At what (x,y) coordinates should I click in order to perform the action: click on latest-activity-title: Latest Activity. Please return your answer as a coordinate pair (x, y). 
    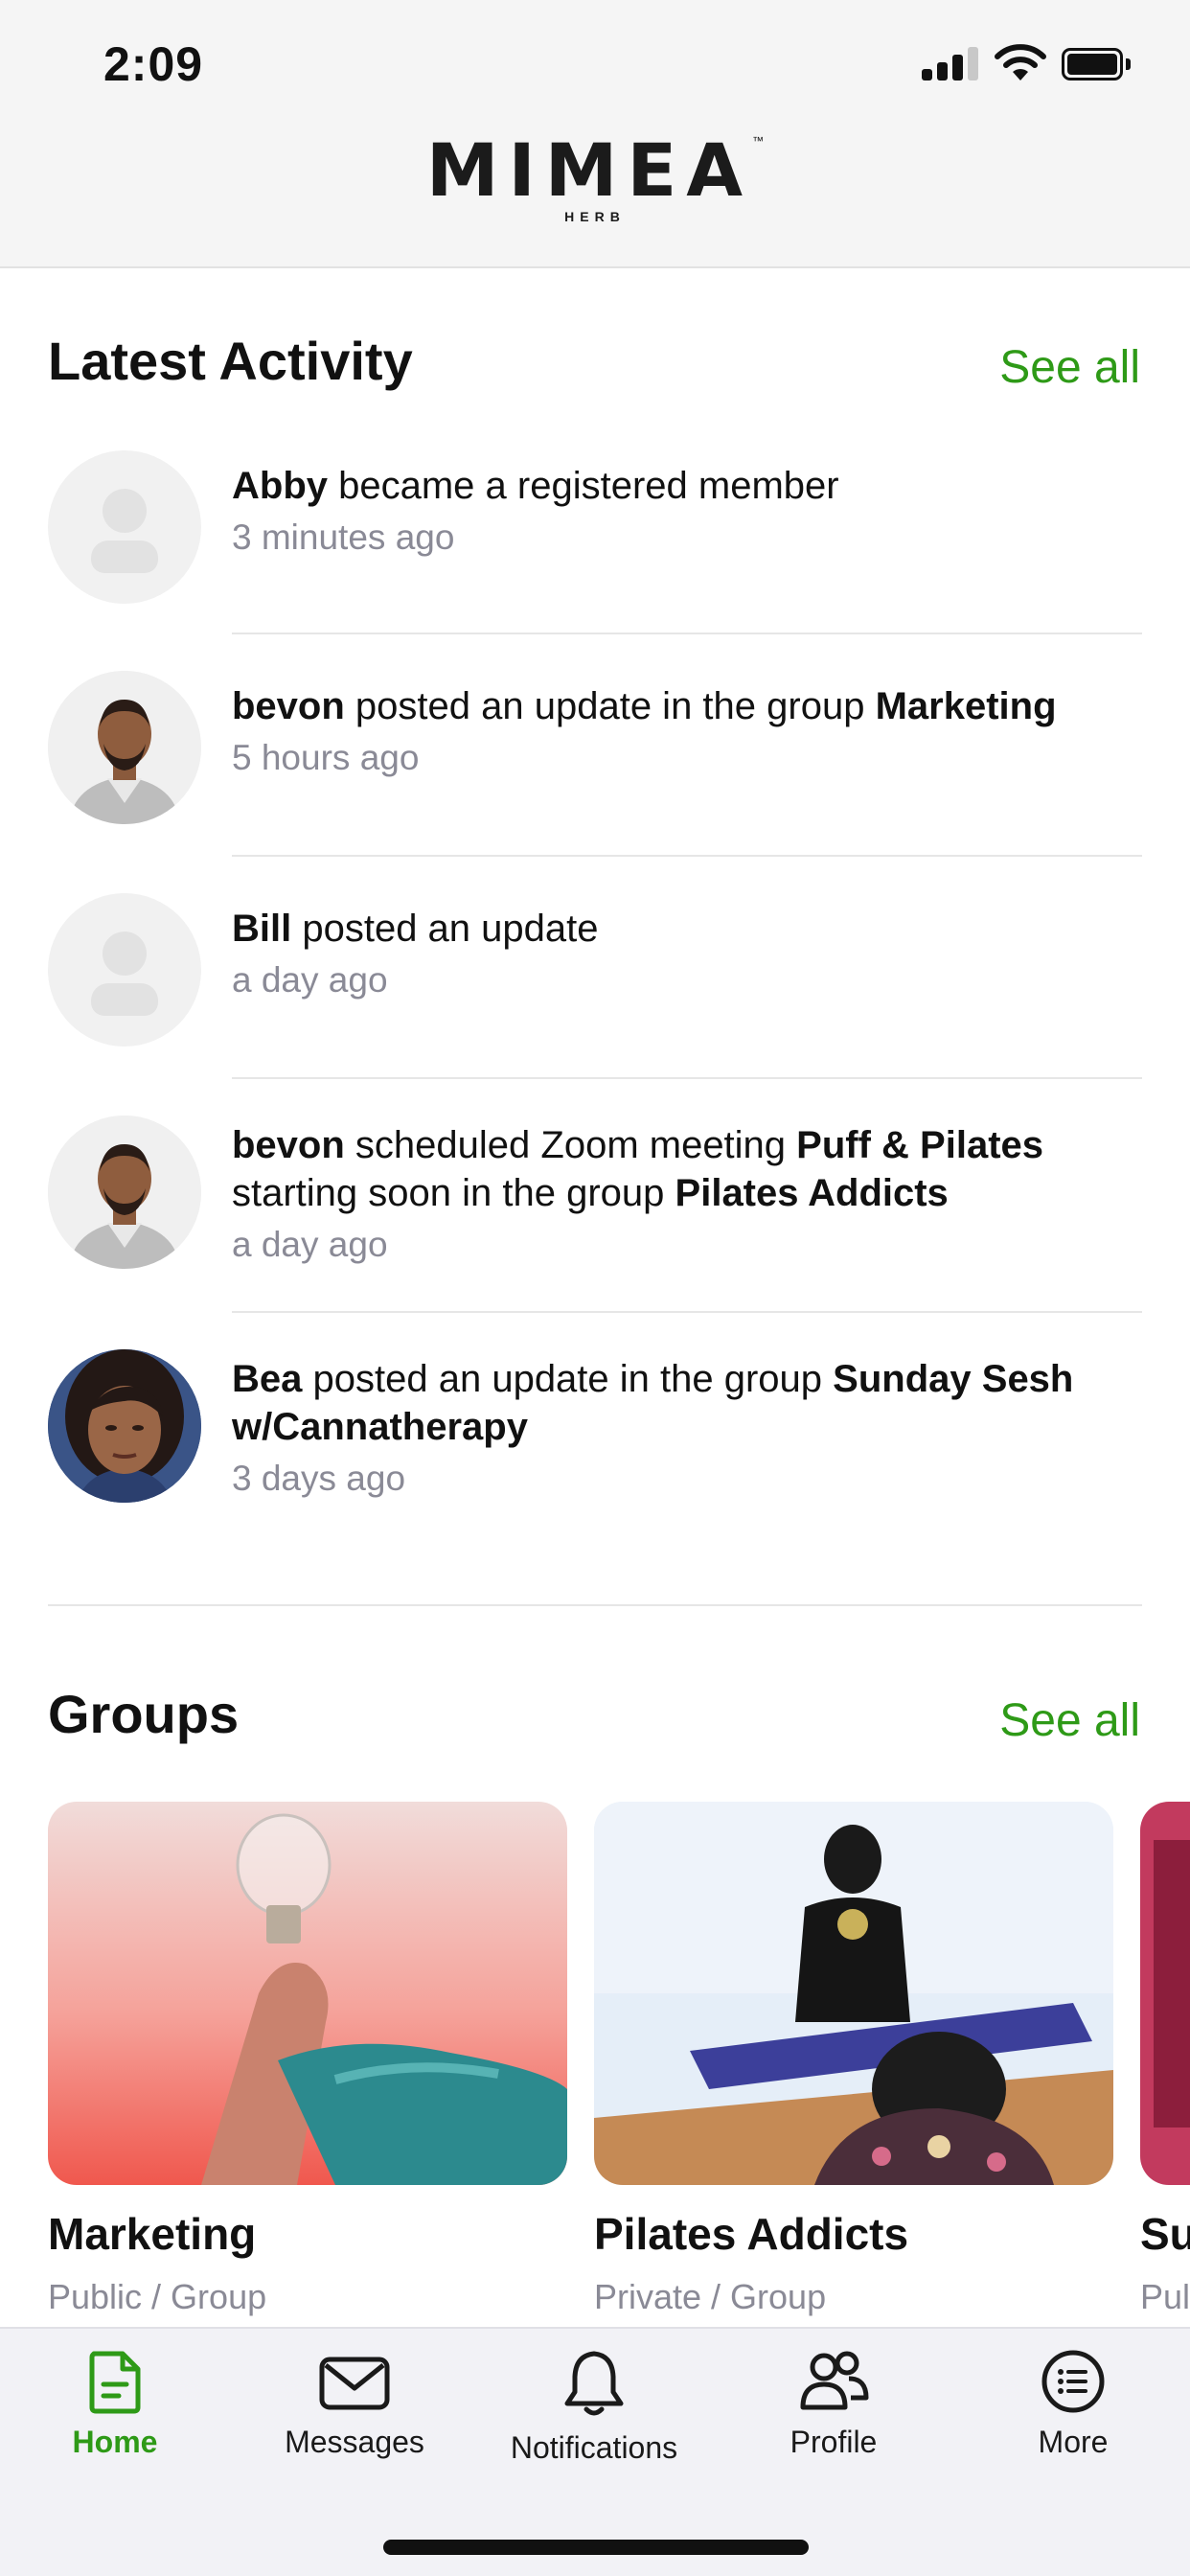
    Looking at the image, I should click on (230, 361).